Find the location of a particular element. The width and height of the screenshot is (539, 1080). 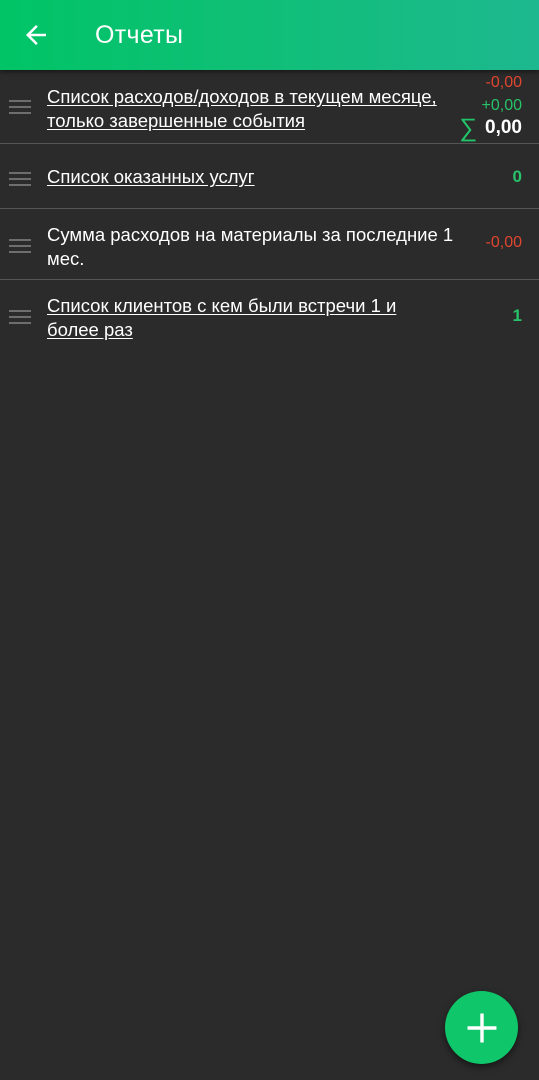

total-value: 0,00 is located at coordinates (503, 127).